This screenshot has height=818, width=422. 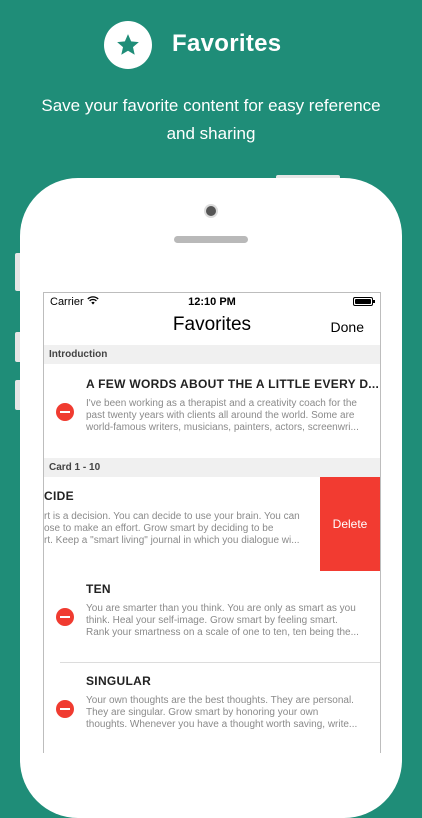 I want to click on section-header: Introduction, so click(x=212, y=354).